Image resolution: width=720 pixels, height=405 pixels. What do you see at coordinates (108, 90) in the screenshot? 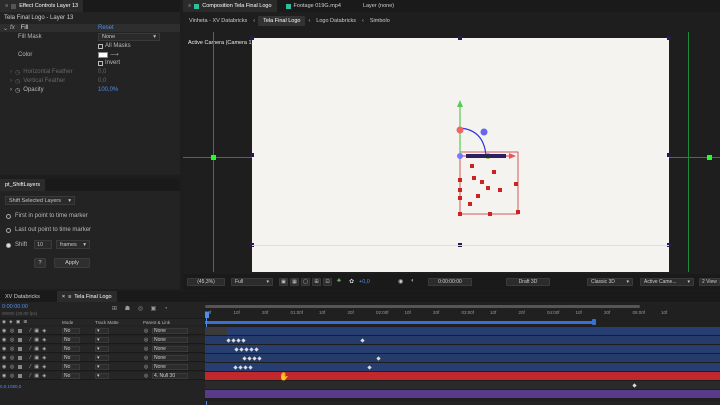
I see `opacity-value: 100,0%` at bounding box center [108, 90].